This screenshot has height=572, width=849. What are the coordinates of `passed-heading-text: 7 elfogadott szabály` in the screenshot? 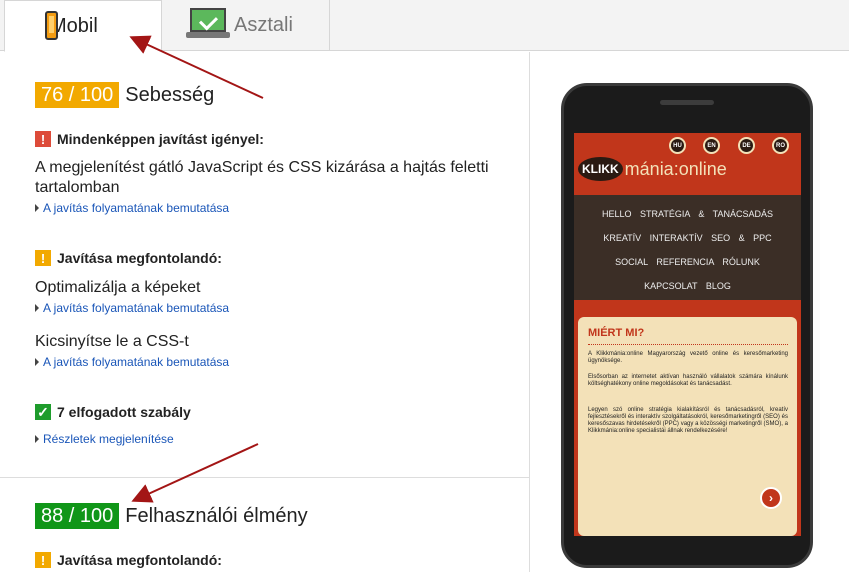 It's located at (124, 412).